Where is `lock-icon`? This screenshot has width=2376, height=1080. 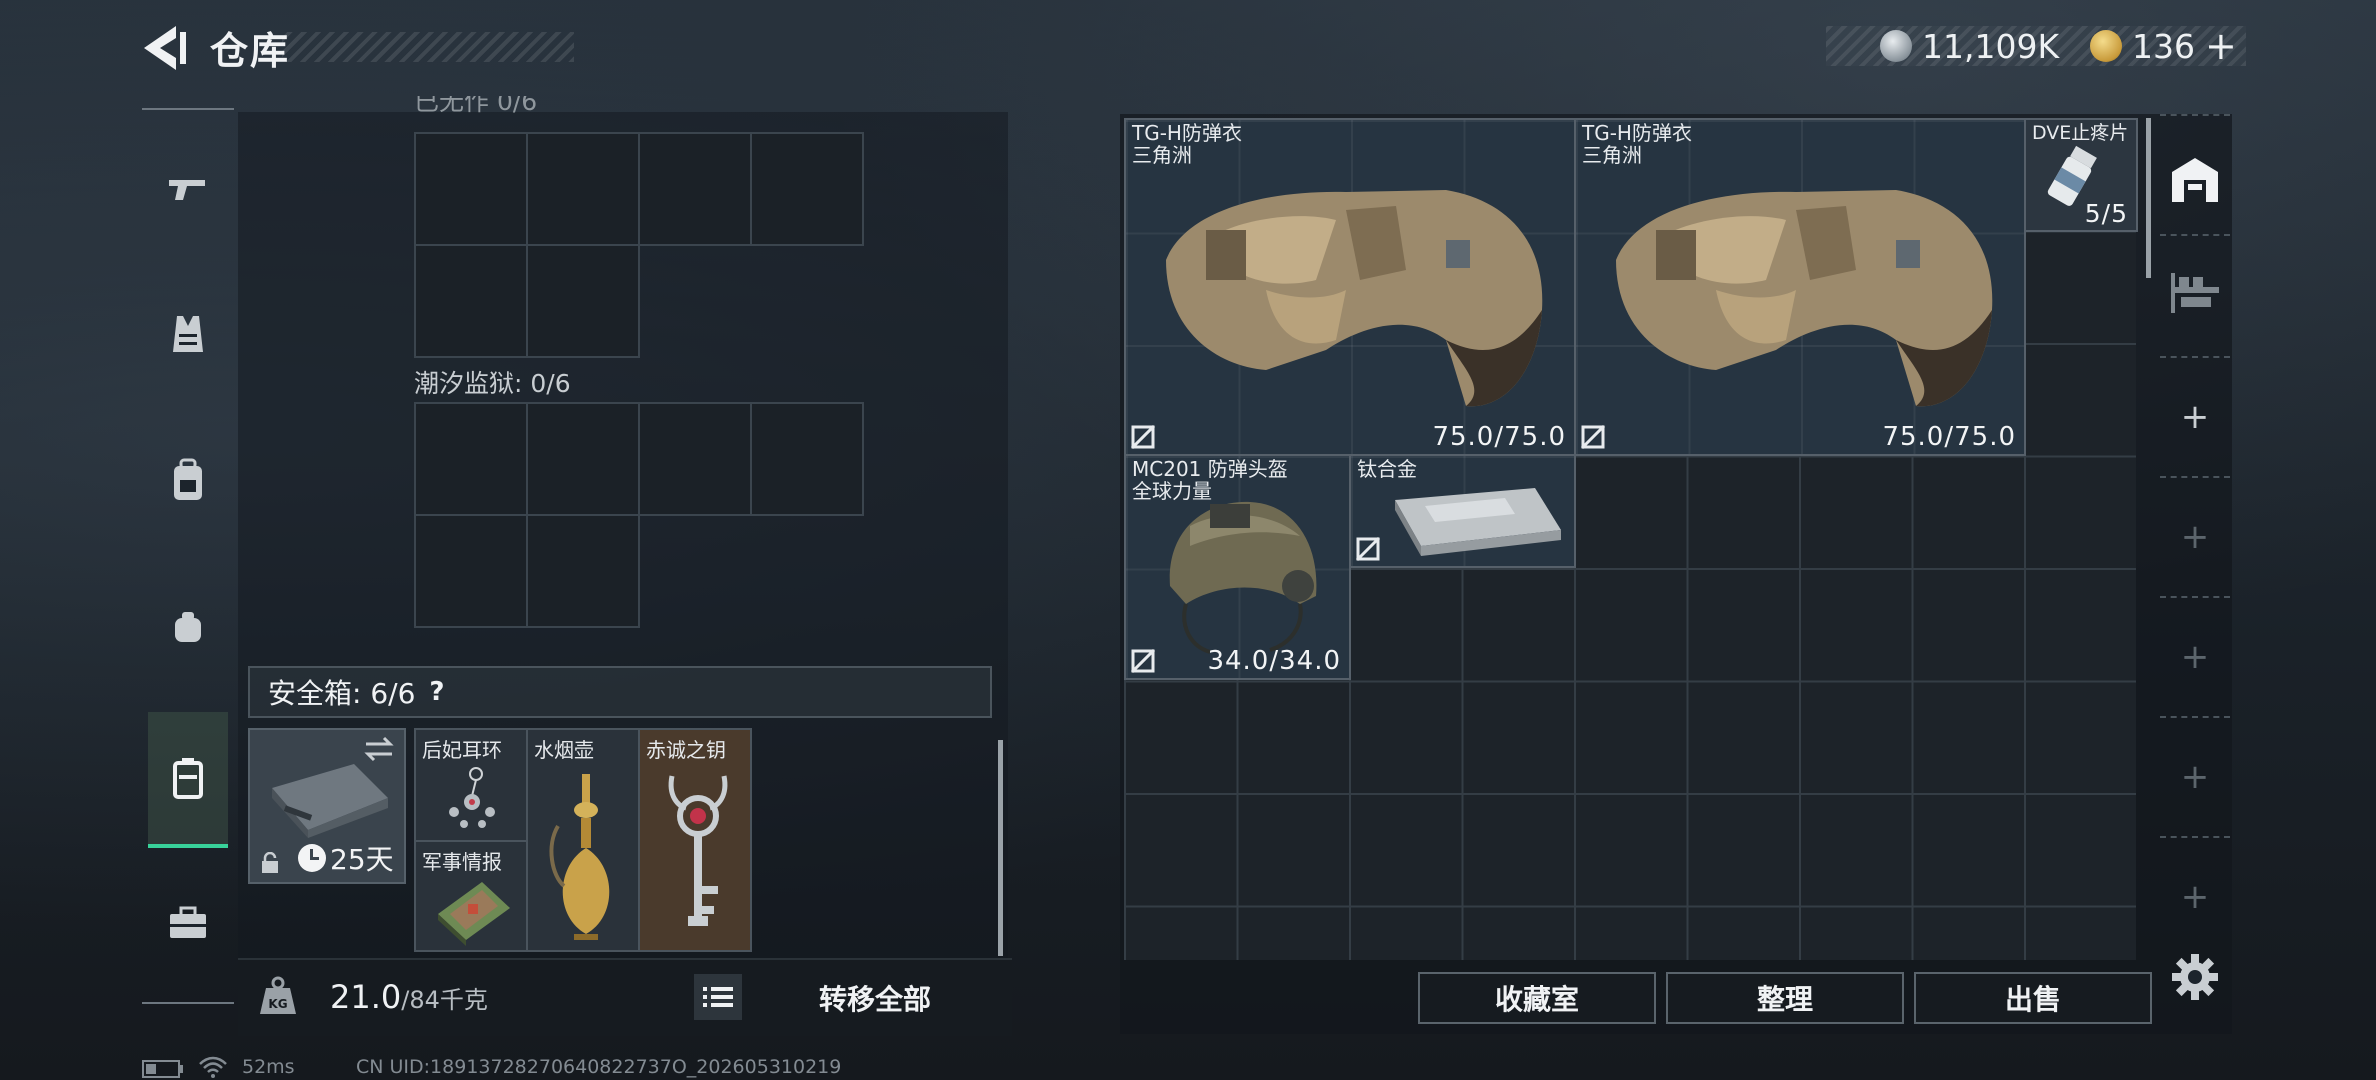 lock-icon is located at coordinates (270, 862).